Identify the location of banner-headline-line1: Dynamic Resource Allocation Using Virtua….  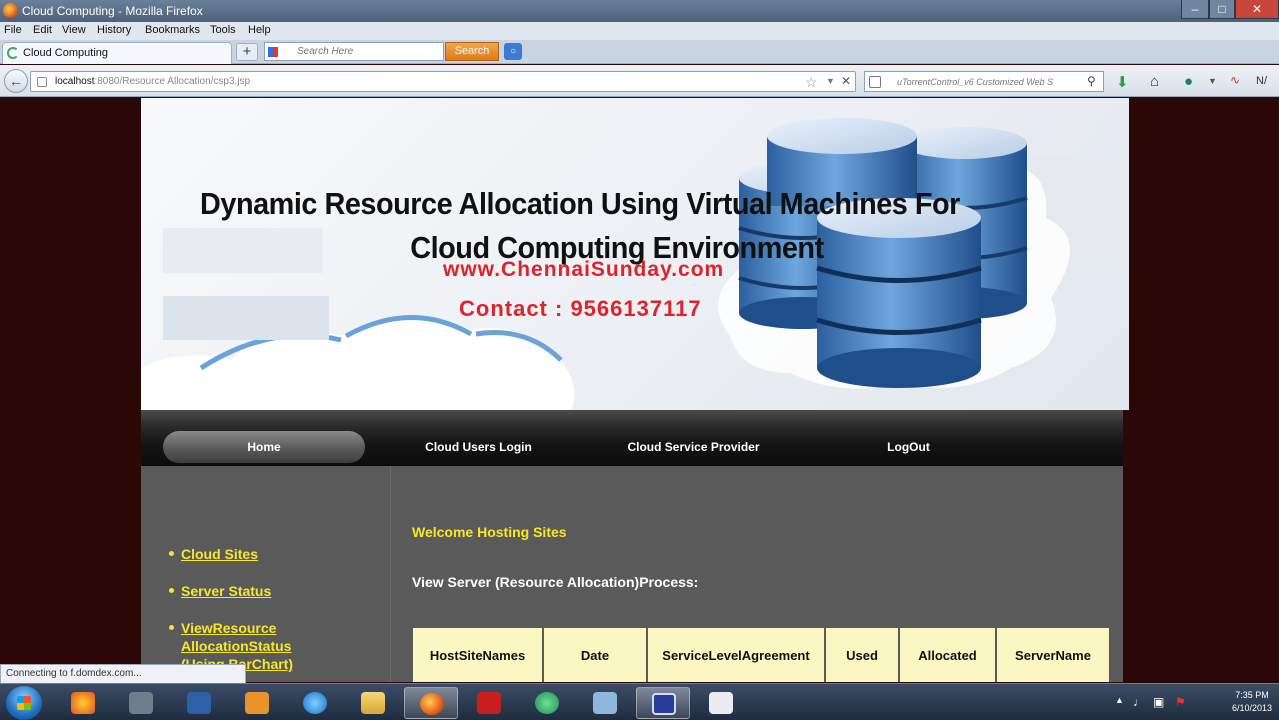
(580, 203).